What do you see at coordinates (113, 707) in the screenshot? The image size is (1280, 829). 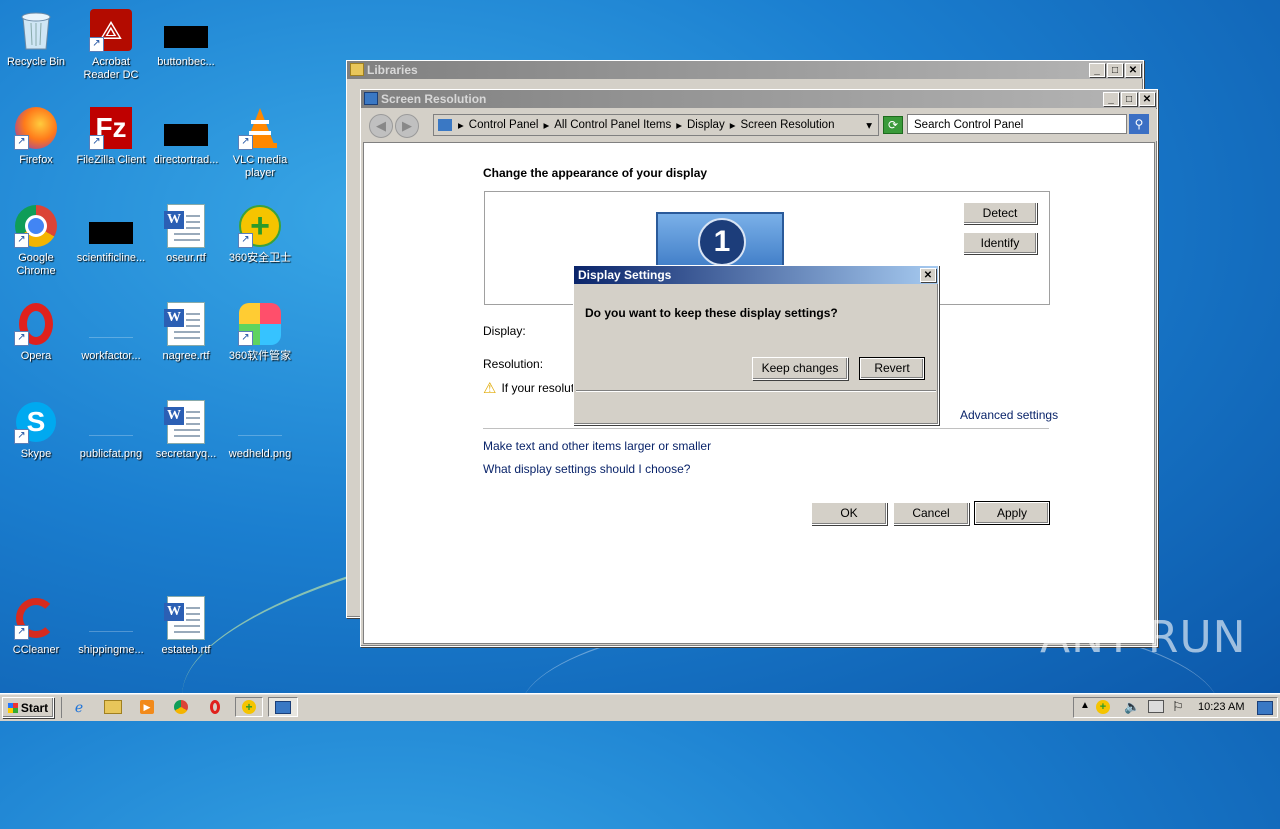 I see `file-explorer-icon` at bounding box center [113, 707].